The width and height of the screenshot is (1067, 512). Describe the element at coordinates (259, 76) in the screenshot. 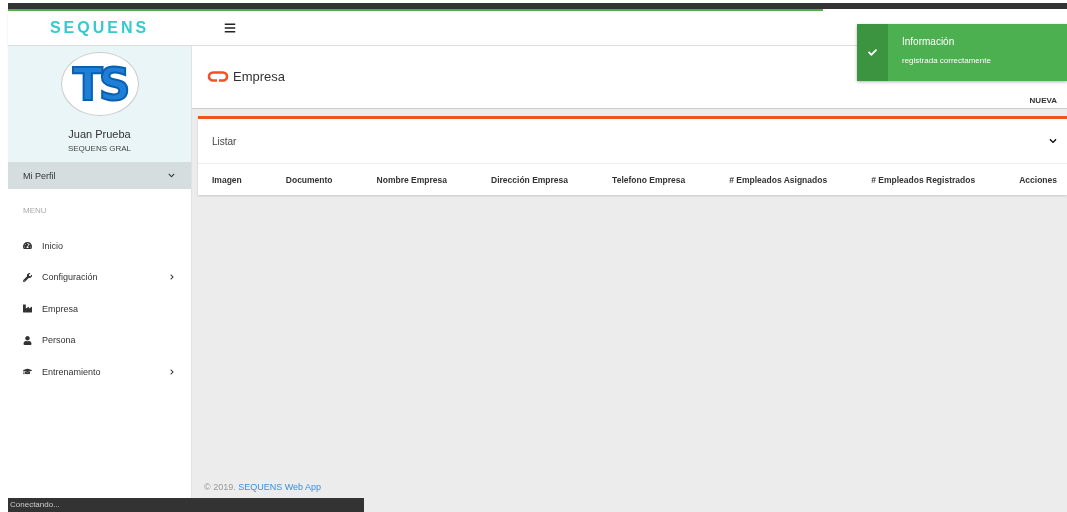

I see `page-title: Empresa` at that location.